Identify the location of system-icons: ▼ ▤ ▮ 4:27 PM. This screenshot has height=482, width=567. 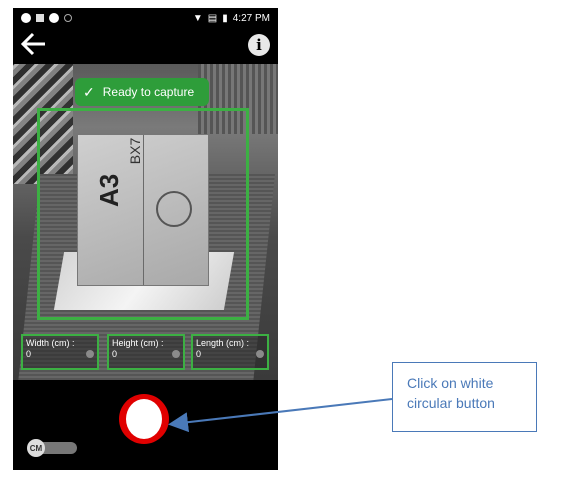
(231, 18).